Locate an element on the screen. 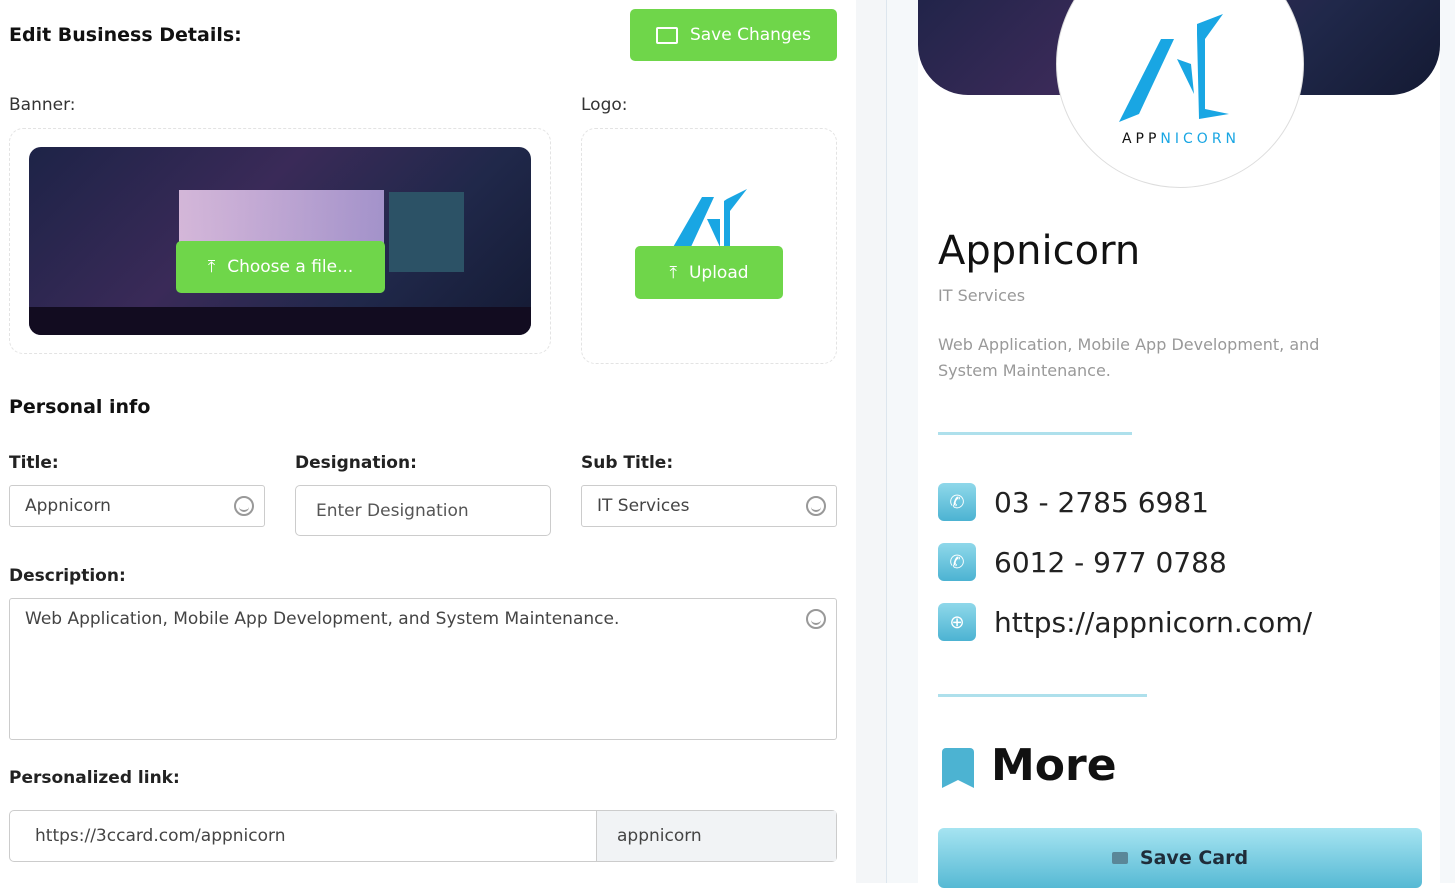 The height and width of the screenshot is (888, 1455). logo-image is located at coordinates (709, 219).